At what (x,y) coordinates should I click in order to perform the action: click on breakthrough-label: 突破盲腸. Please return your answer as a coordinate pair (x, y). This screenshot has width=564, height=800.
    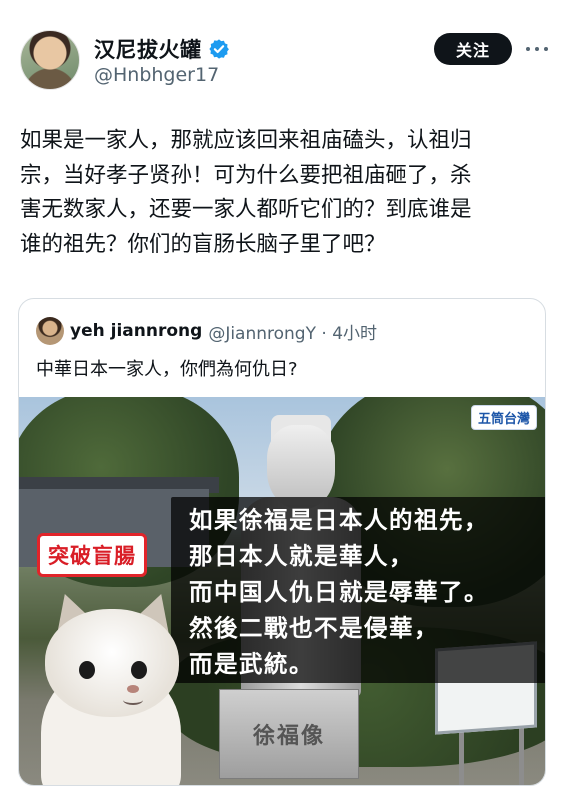
    Looking at the image, I should click on (92, 555).